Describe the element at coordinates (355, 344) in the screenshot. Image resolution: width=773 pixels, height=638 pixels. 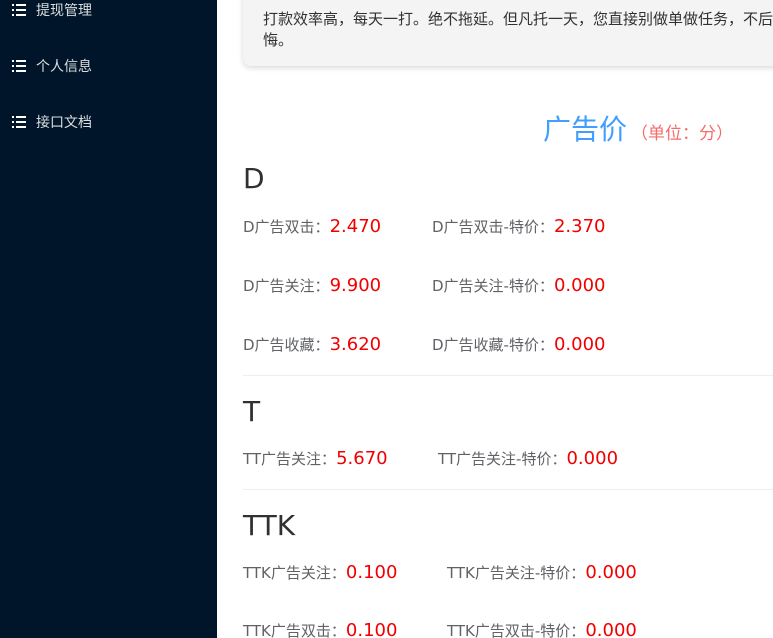
I see `price-value: 3.620` at that location.